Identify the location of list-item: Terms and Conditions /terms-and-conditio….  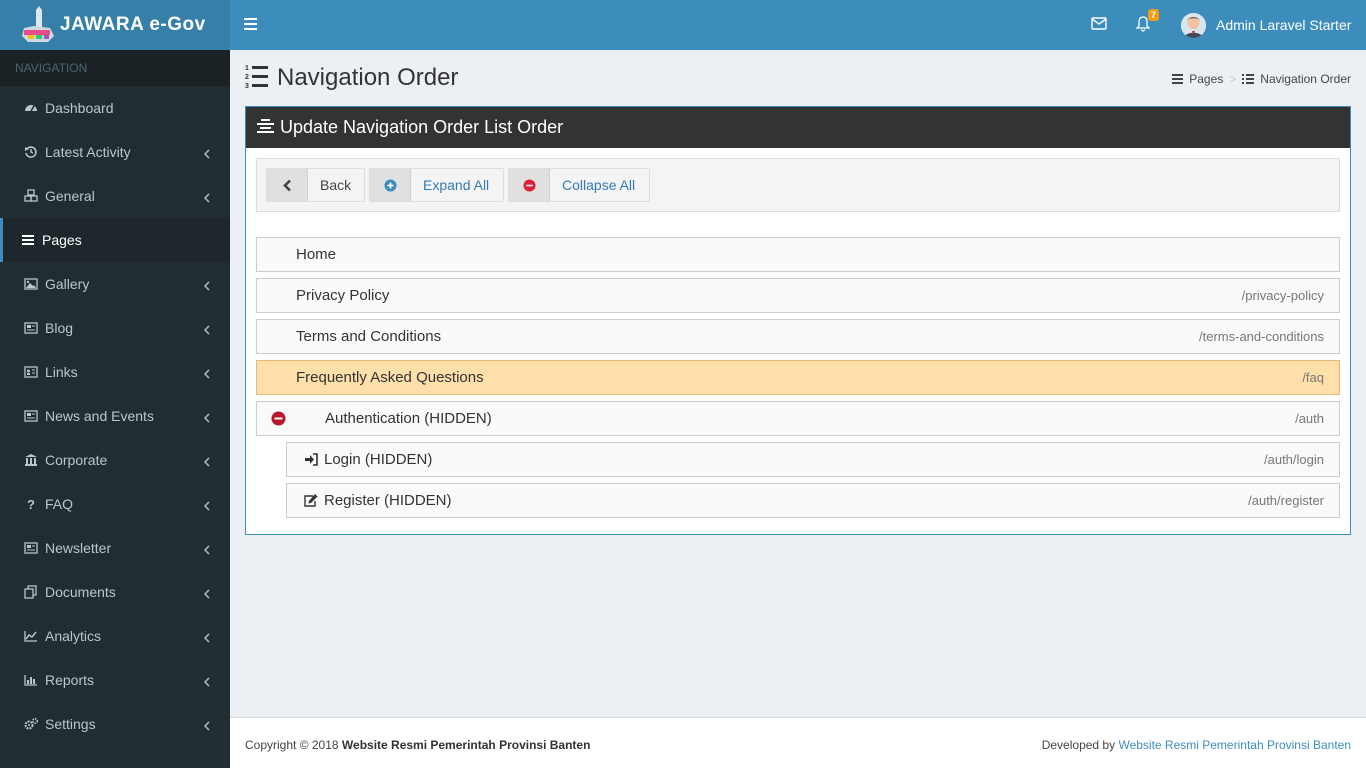
(798, 336).